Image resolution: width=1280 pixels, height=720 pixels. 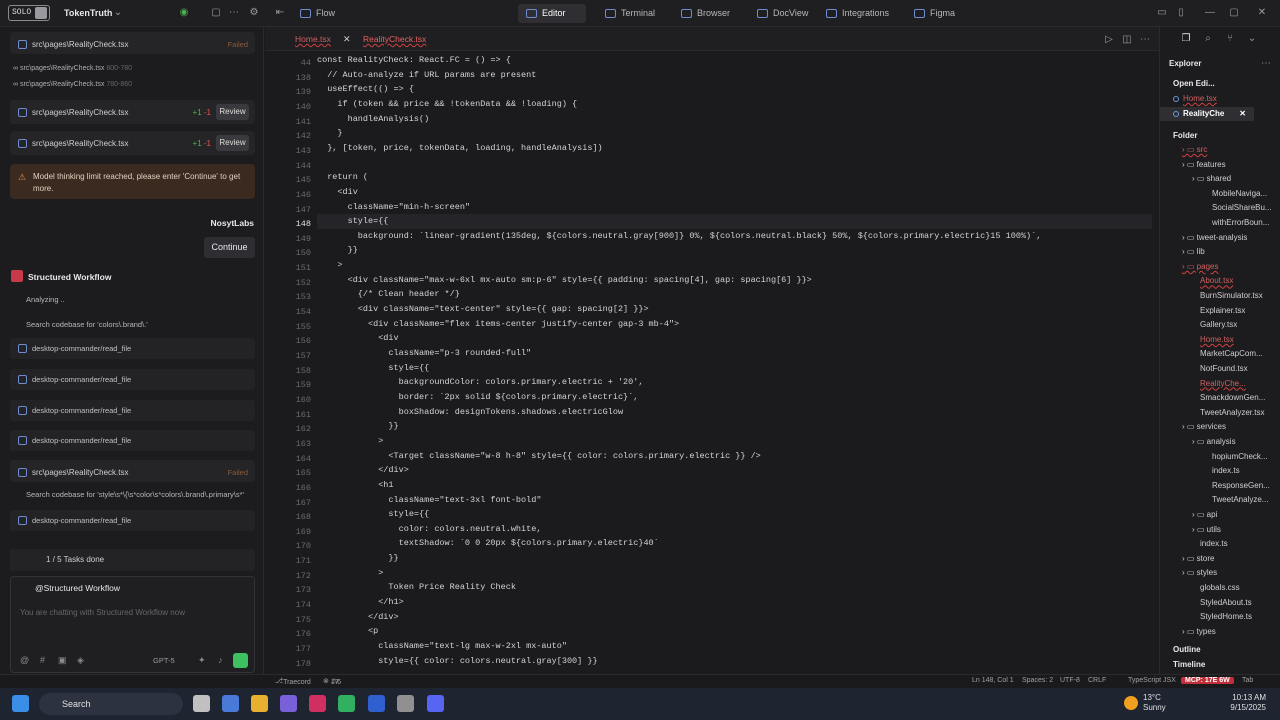 I want to click on maximize-icon: ▢, so click(x=1234, y=13).